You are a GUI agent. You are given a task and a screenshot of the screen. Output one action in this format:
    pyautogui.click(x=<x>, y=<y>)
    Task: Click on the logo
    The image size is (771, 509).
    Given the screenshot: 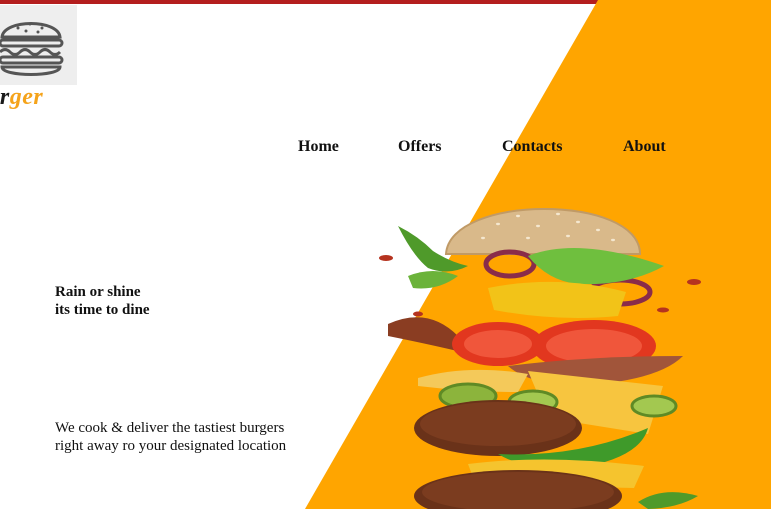 What is the action you would take?
    pyautogui.click(x=38, y=45)
    